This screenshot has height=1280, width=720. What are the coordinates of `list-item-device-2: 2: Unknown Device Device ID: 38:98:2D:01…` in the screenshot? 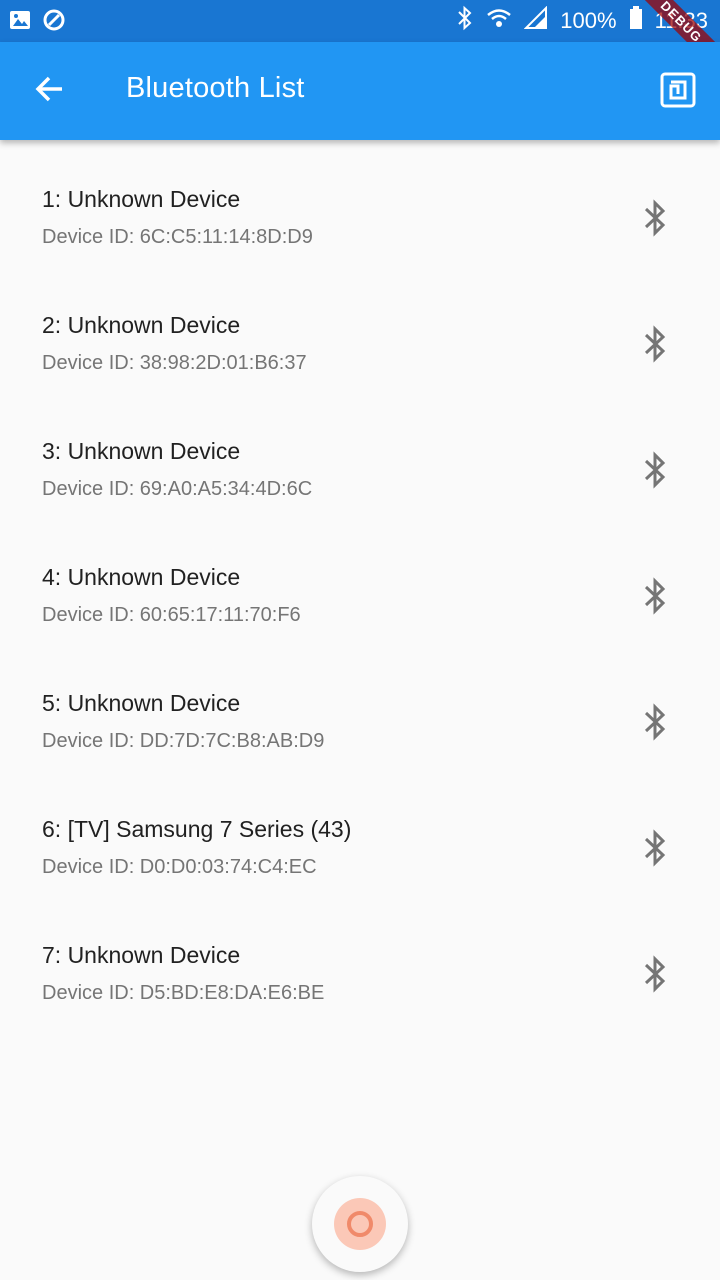 It's located at (360, 329).